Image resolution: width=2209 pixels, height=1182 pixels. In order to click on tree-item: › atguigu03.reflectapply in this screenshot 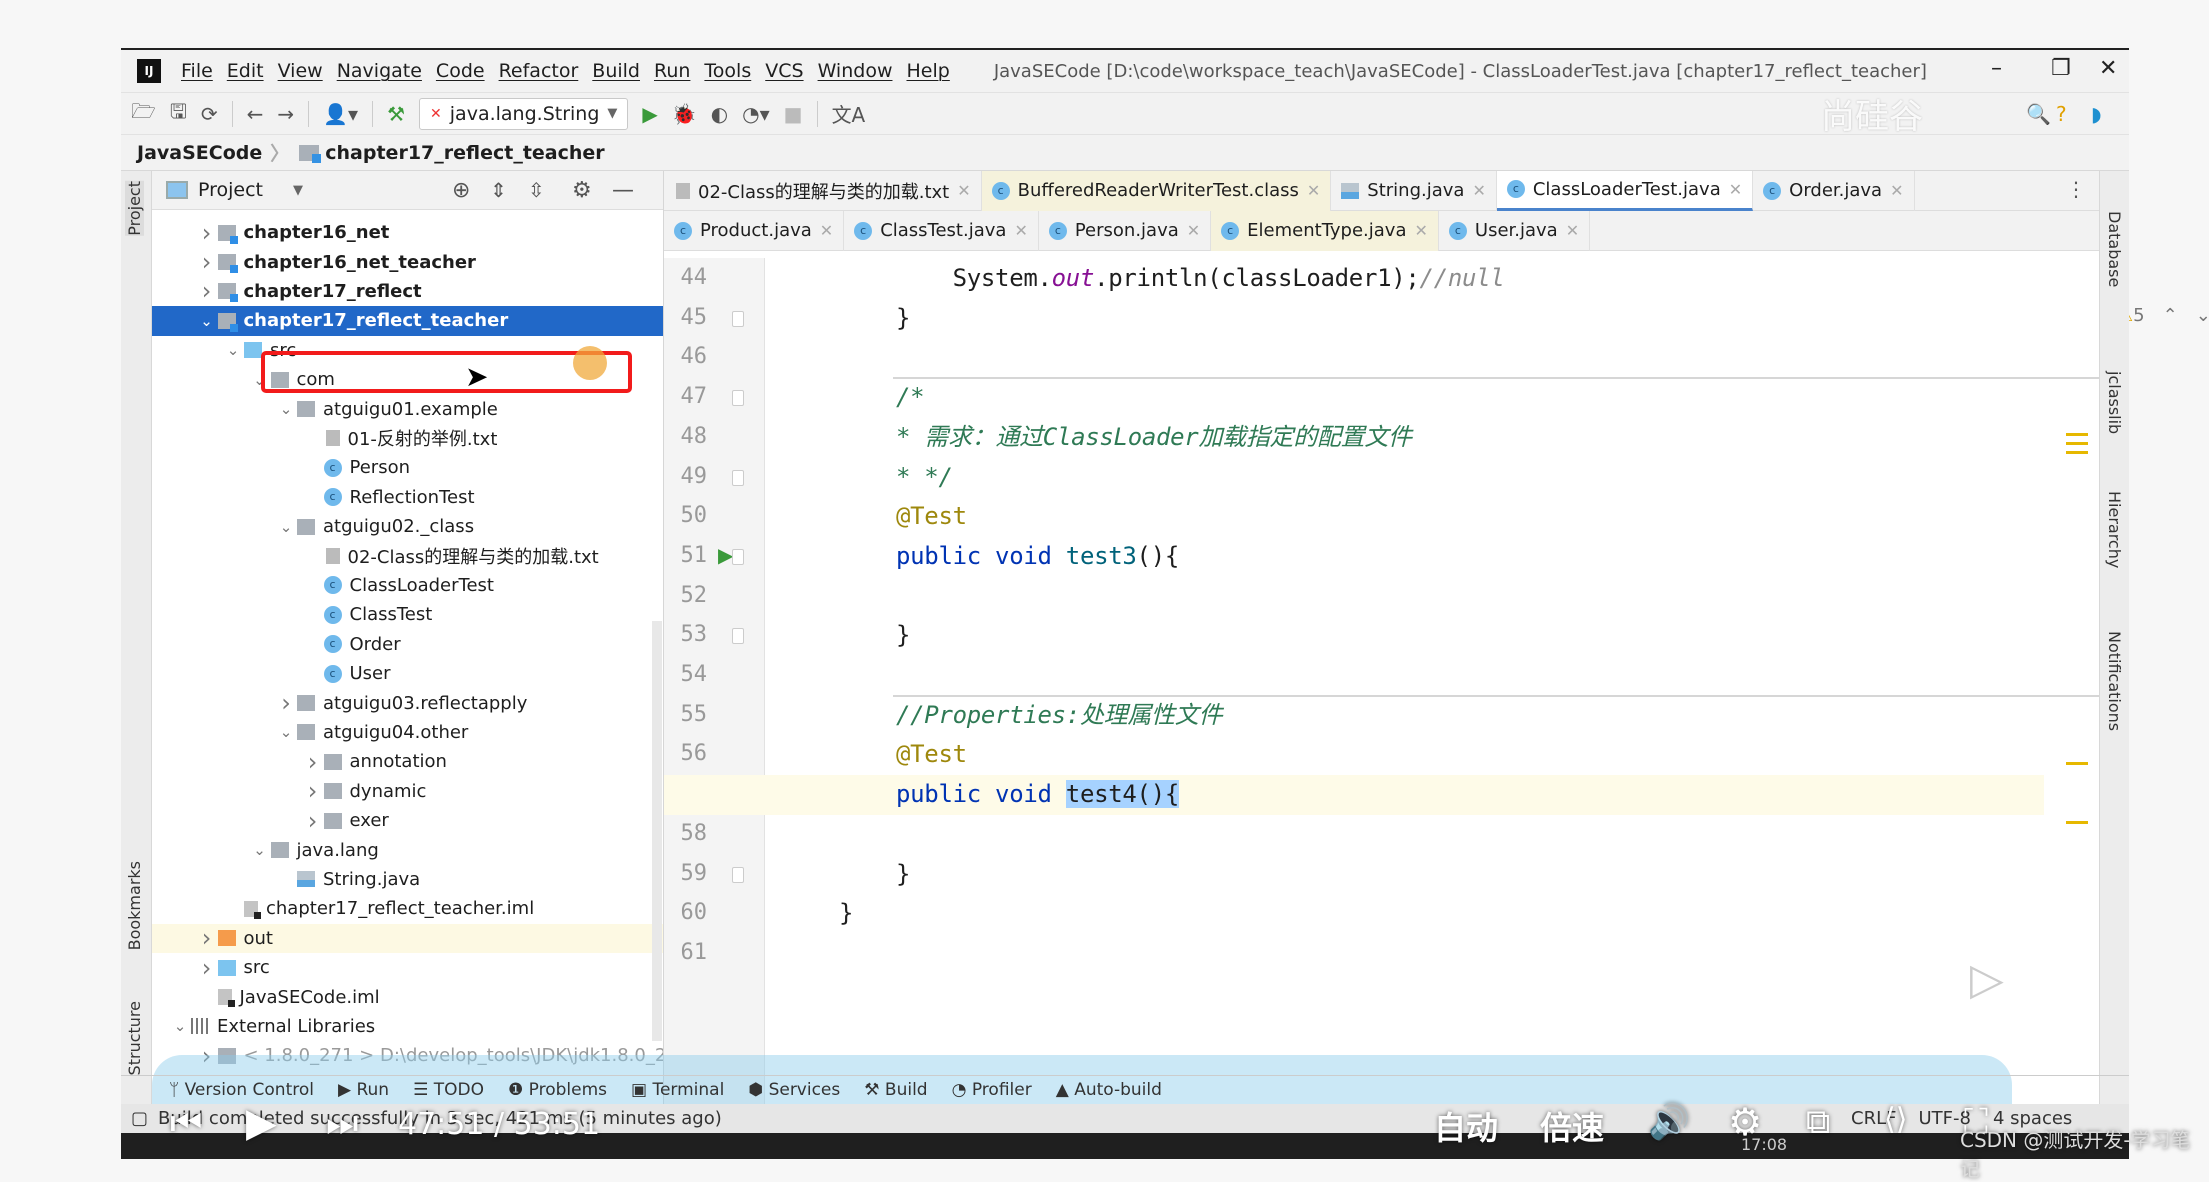, I will do `click(407, 702)`.